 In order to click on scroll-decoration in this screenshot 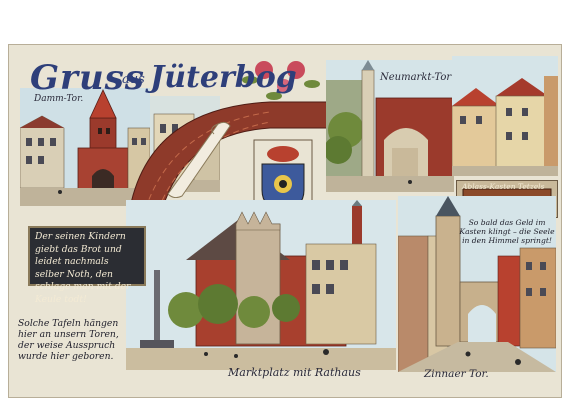, I will do `click(199, 159)`.